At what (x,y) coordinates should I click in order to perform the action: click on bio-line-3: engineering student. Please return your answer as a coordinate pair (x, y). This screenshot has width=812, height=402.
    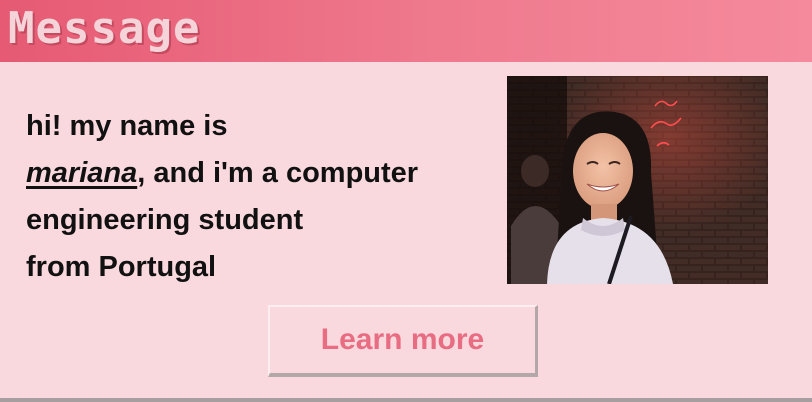
    Looking at the image, I should click on (165, 220).